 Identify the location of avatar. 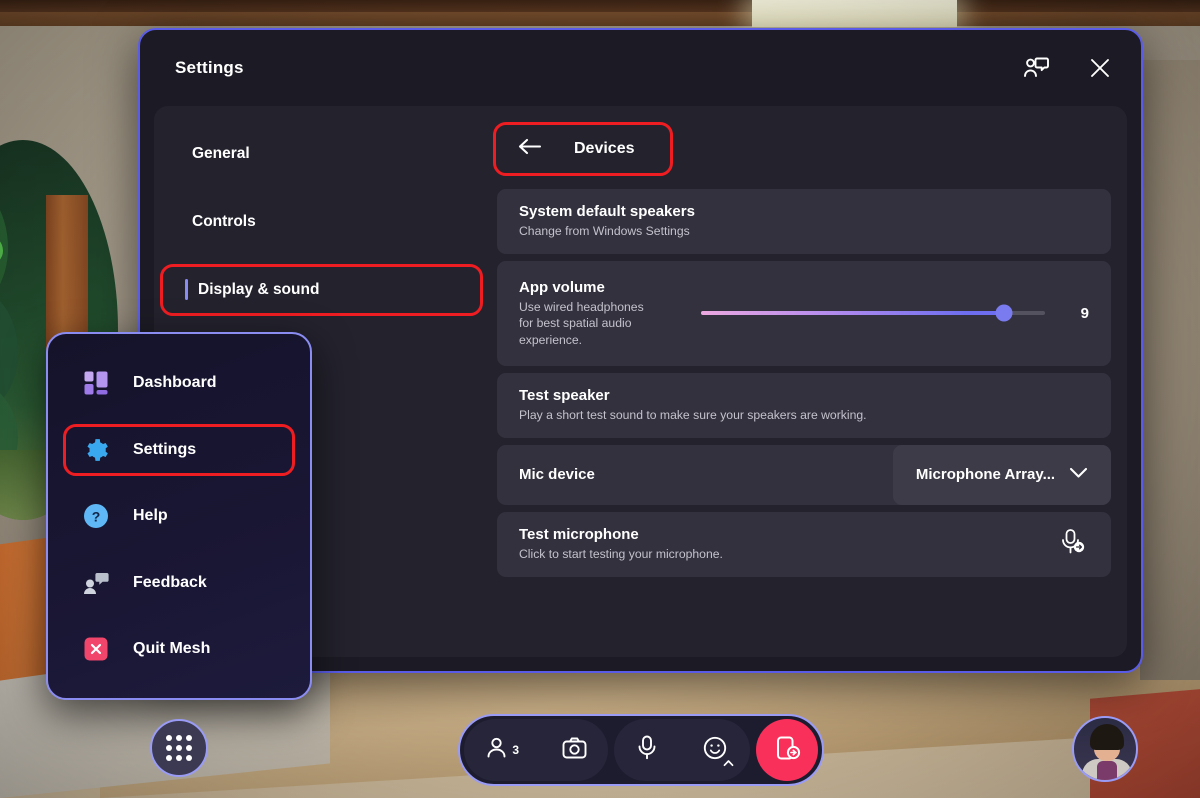
(1105, 749).